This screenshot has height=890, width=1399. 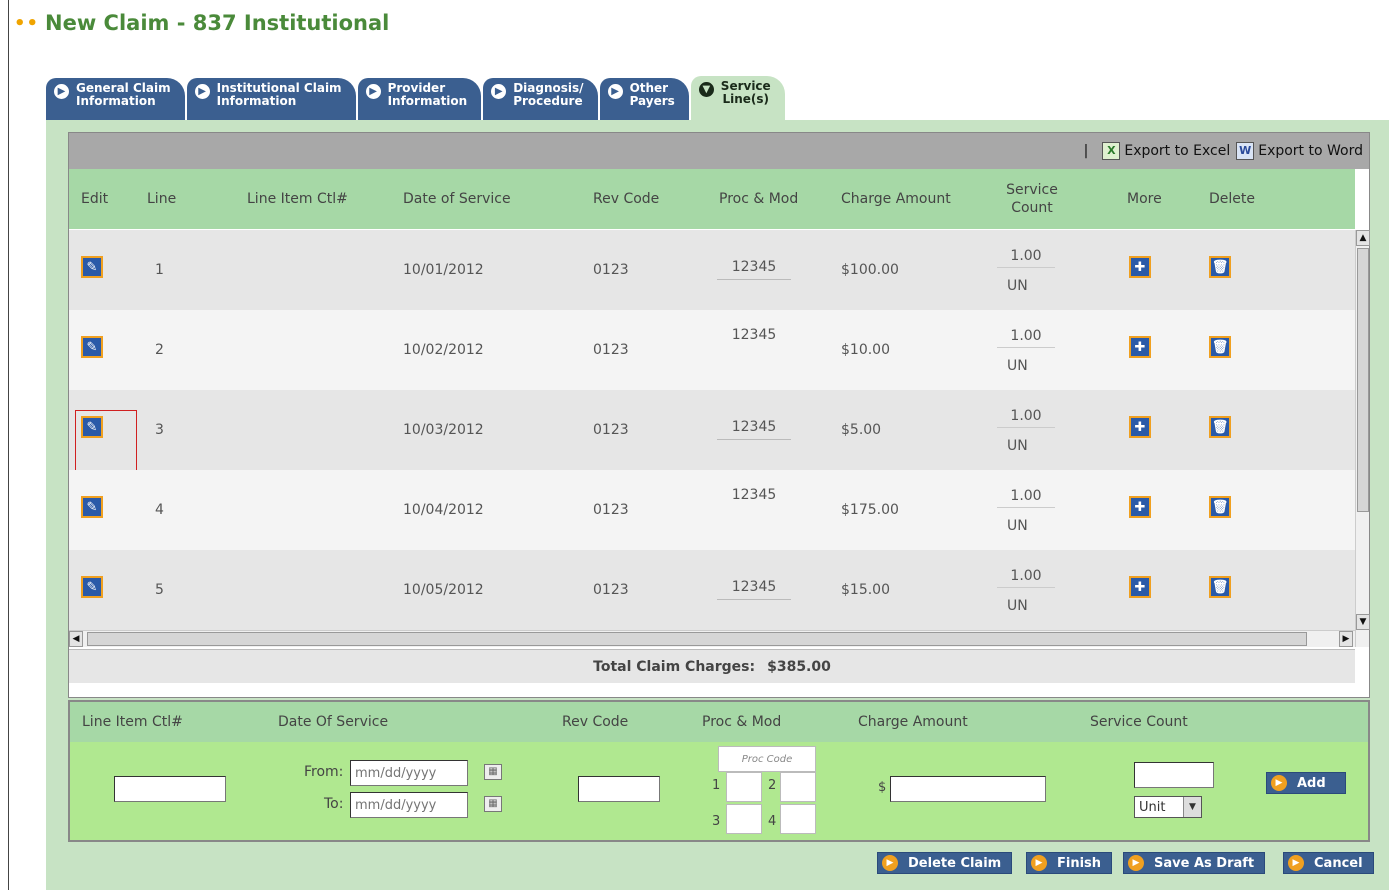 What do you see at coordinates (1363, 622) in the screenshot?
I see `scroll-down-arrow-icon: ▼` at bounding box center [1363, 622].